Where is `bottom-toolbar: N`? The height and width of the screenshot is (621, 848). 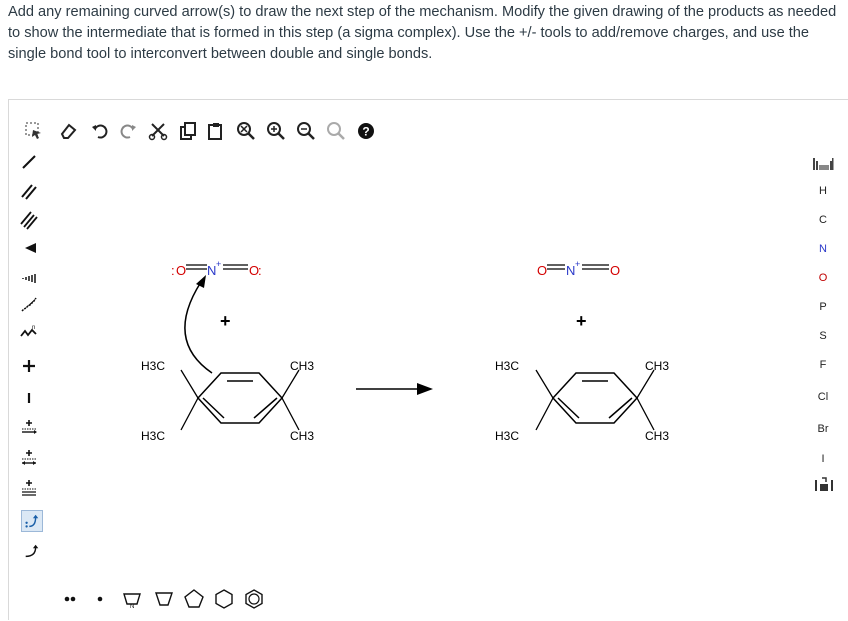 bottom-toolbar: N is located at coordinates (428, 600).